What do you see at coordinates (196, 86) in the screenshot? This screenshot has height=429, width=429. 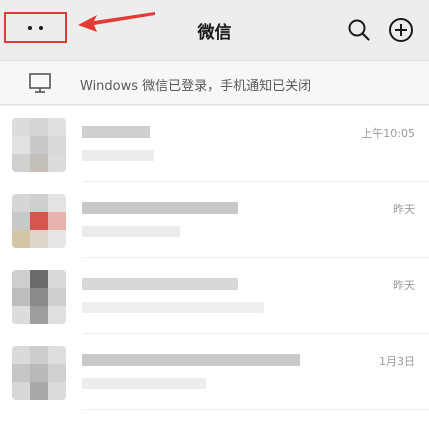 I see `notice-text: Windows 微信已登录，手机通知已关闭` at bounding box center [196, 86].